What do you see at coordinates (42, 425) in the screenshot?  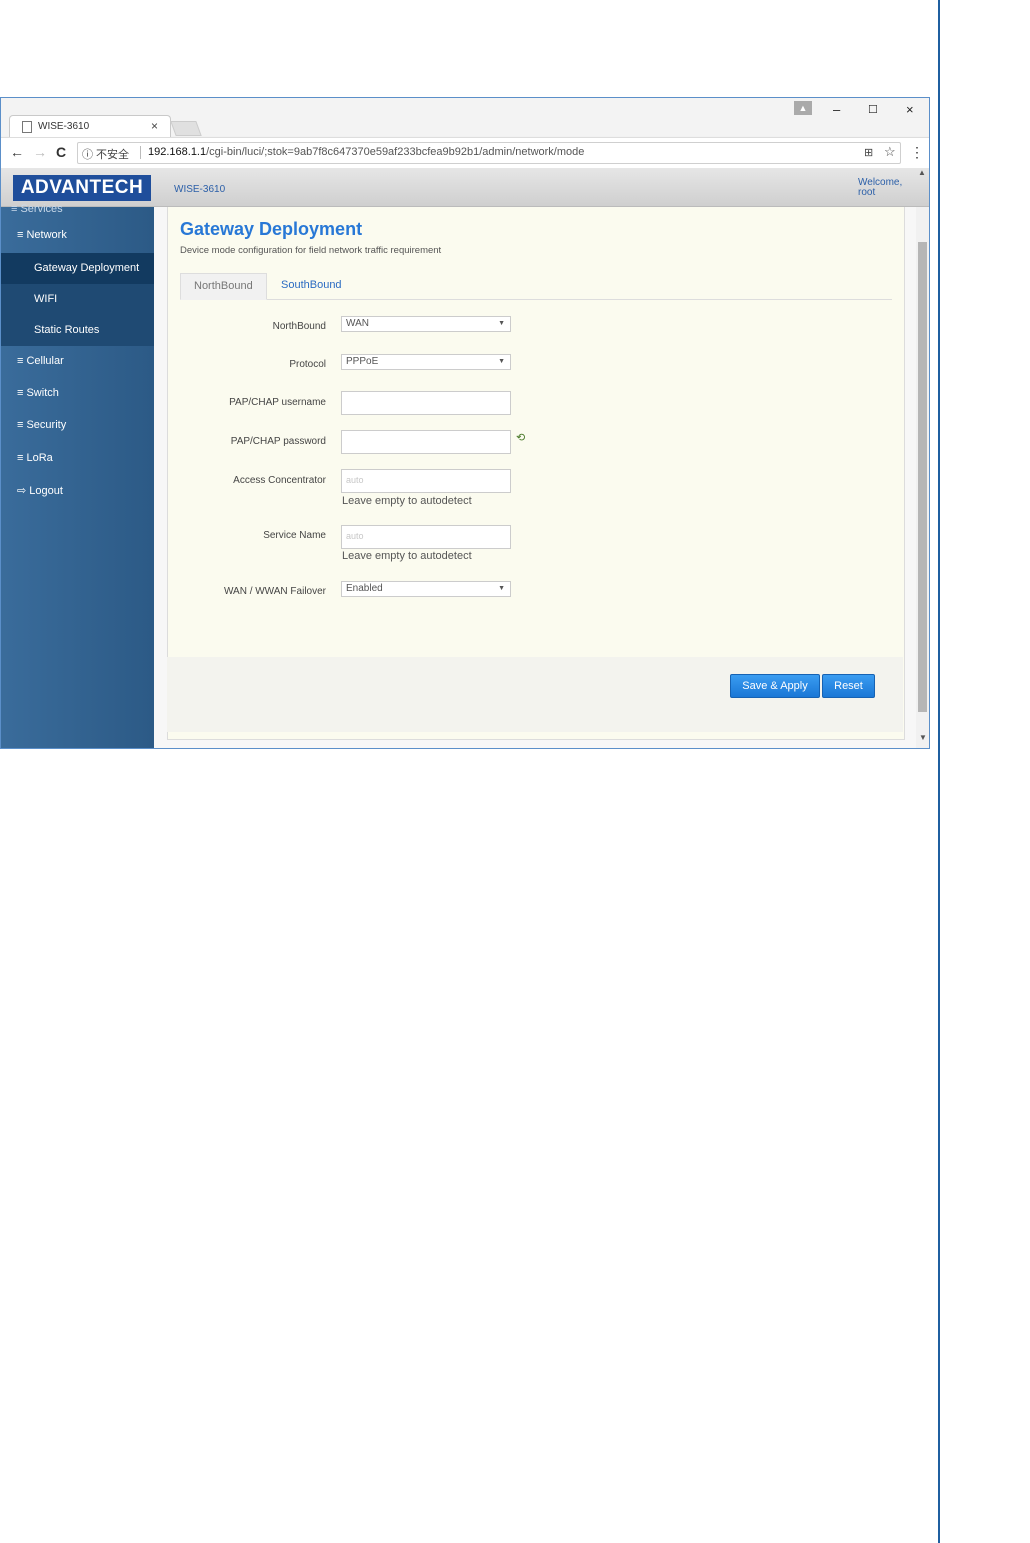 I see `sidebar-item-label: ≡ Security` at bounding box center [42, 425].